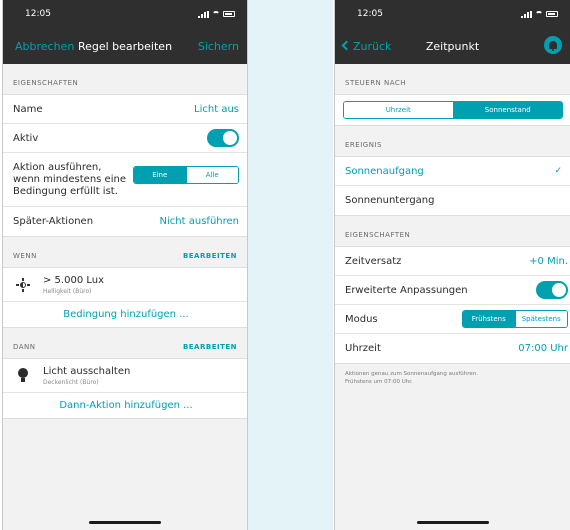 This screenshot has width=570, height=530. Describe the element at coordinates (543, 348) in the screenshot. I see `time-value: 07:00 Uhr` at that location.